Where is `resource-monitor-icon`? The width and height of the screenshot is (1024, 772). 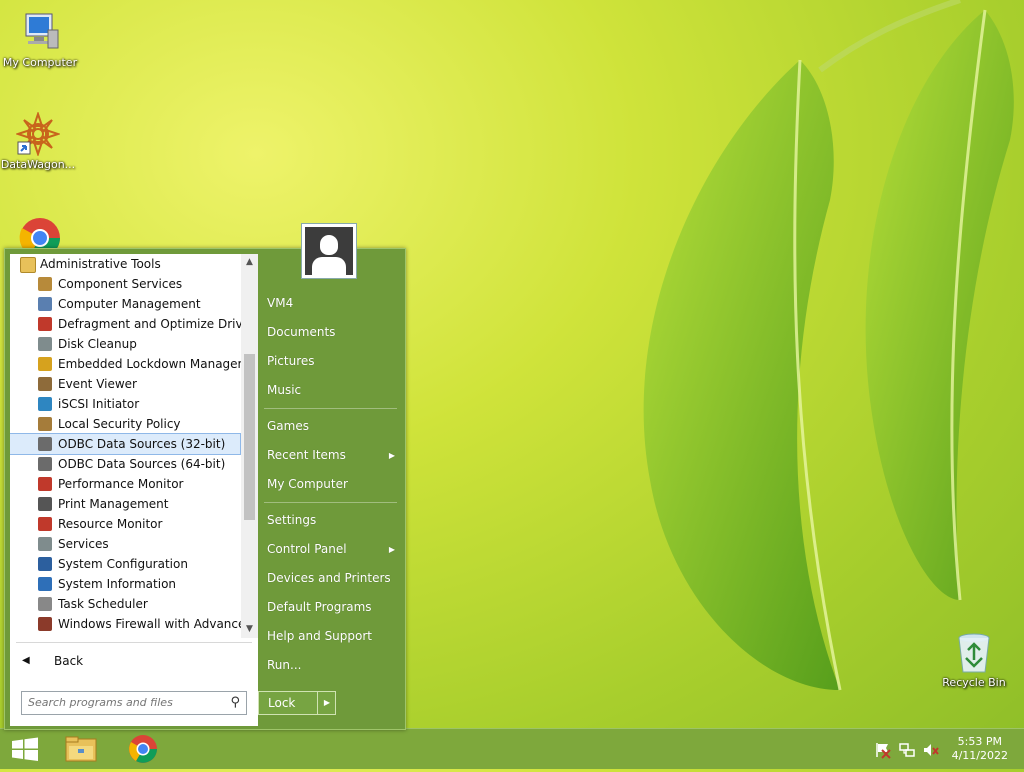
resource-monitor-icon is located at coordinates (45, 524).